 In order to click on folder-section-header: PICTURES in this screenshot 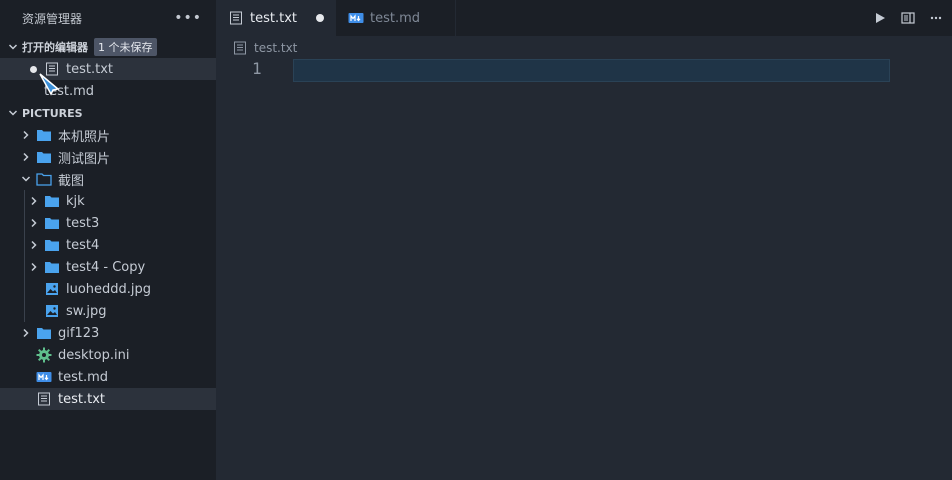, I will do `click(108, 113)`.